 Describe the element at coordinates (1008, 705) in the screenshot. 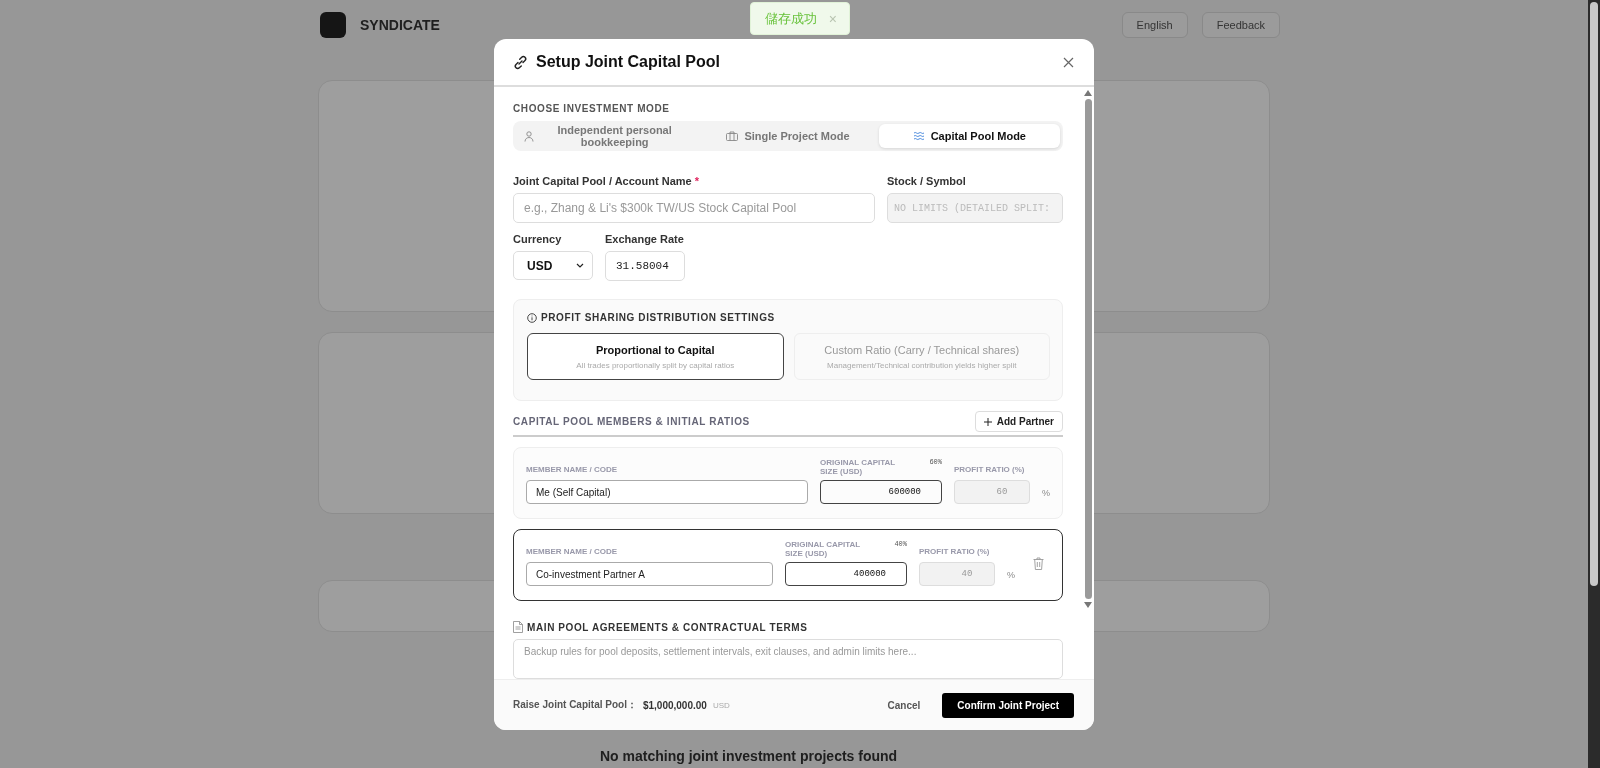

I see `confirm-button: Confirm Joint Project` at that location.